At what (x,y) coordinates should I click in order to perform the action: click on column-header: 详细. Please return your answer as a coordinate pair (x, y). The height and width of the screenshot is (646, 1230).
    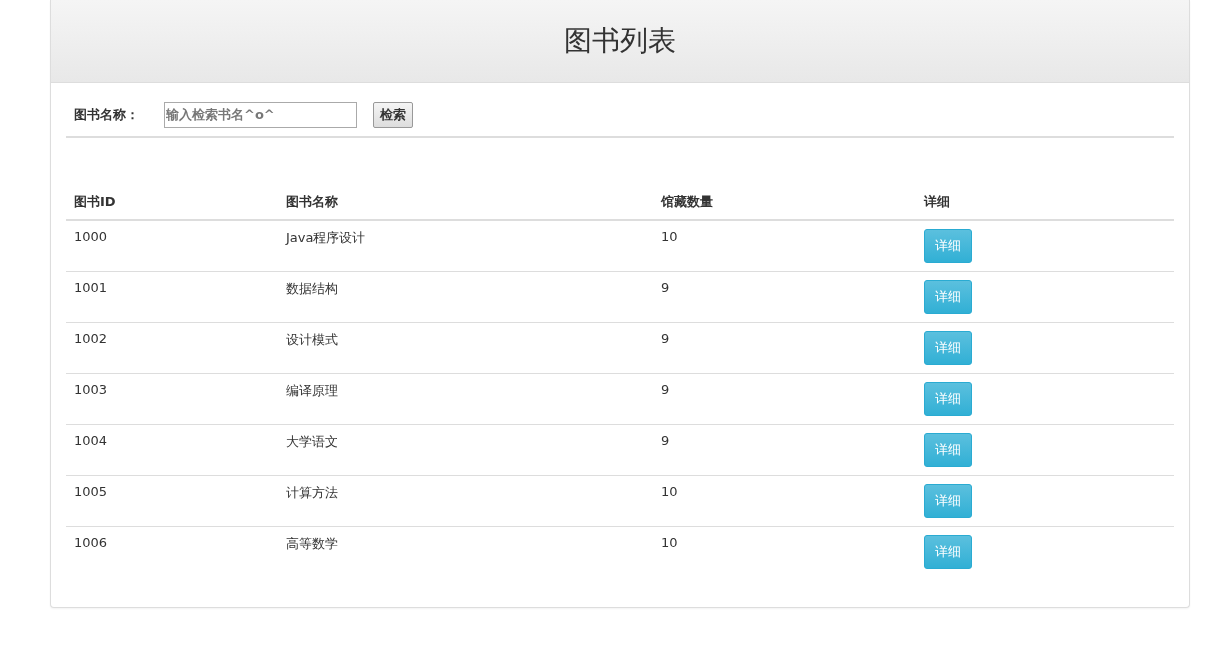
    Looking at the image, I should click on (1045, 202).